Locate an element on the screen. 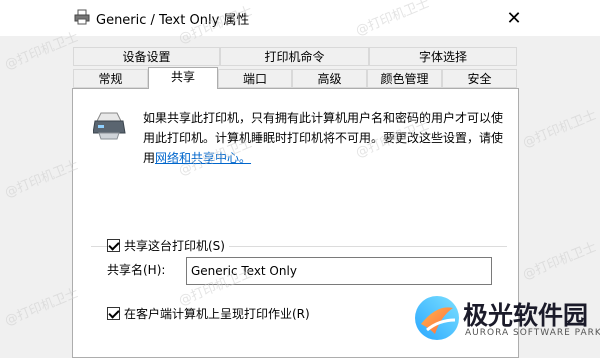  close-icon: ✕ is located at coordinates (514, 18).